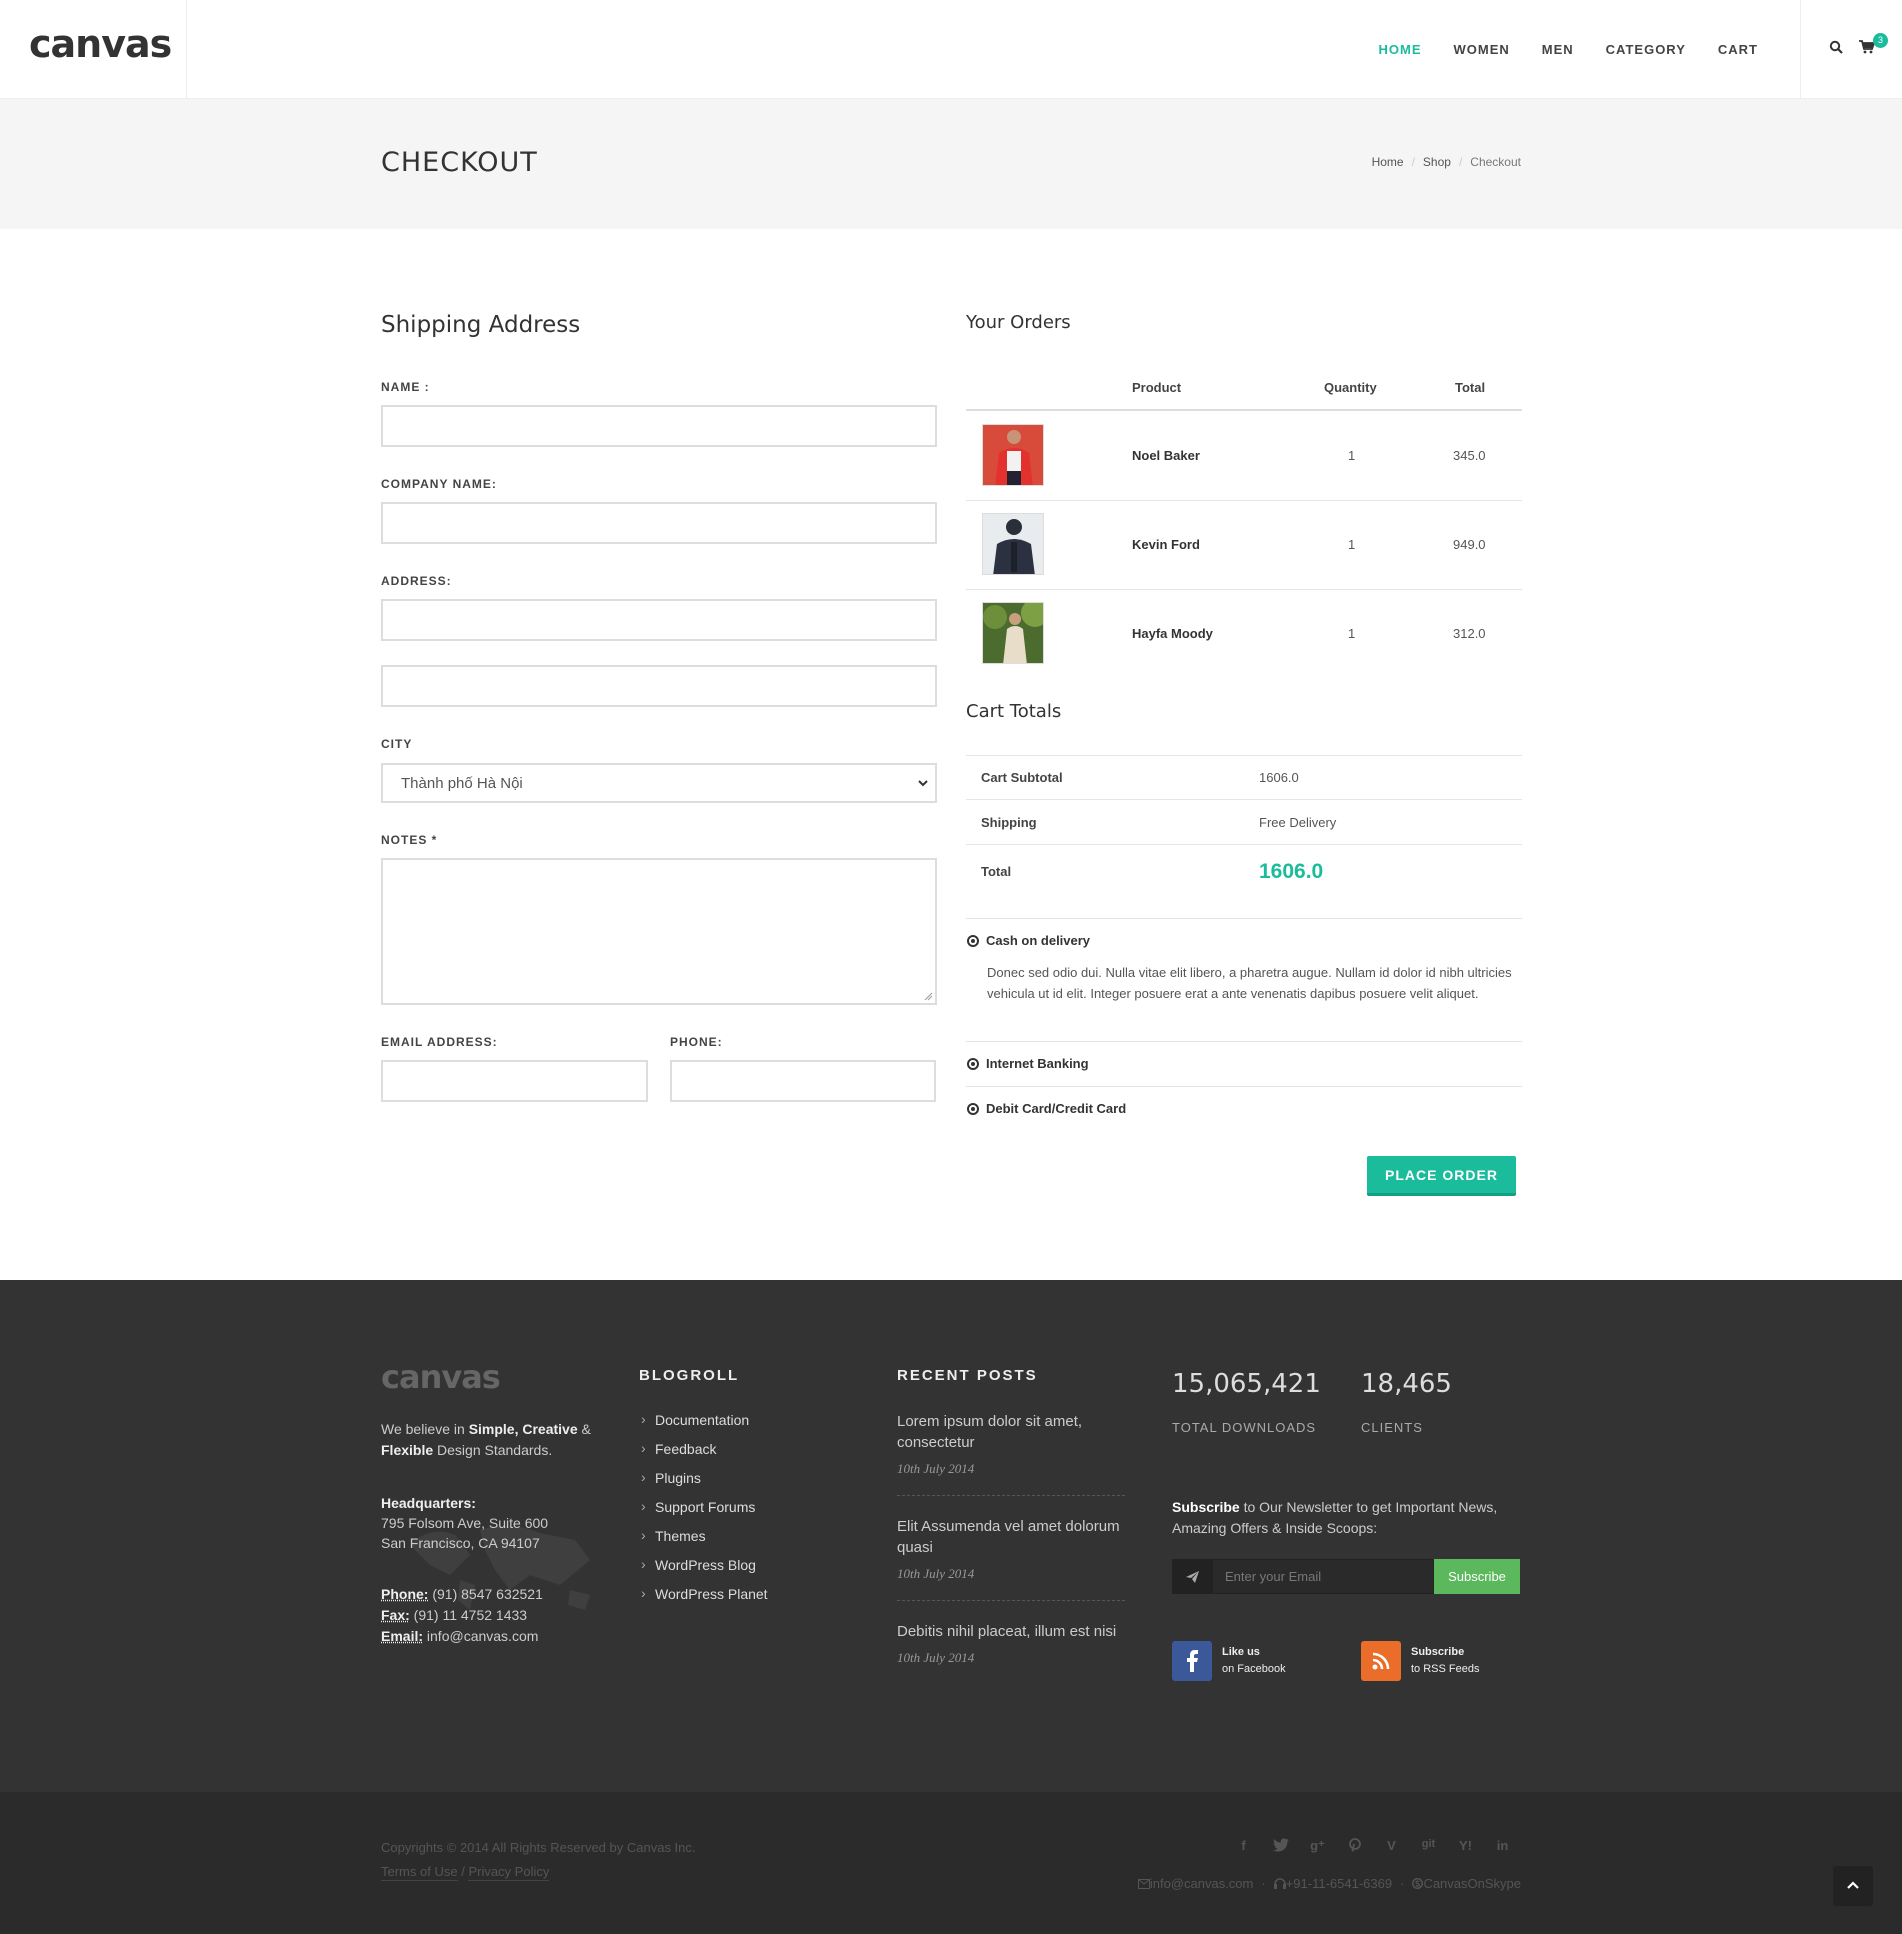 The width and height of the screenshot is (1902, 1934). What do you see at coordinates (1441, 1176) in the screenshot?
I see `place-order-button: PLACE ORDER` at bounding box center [1441, 1176].